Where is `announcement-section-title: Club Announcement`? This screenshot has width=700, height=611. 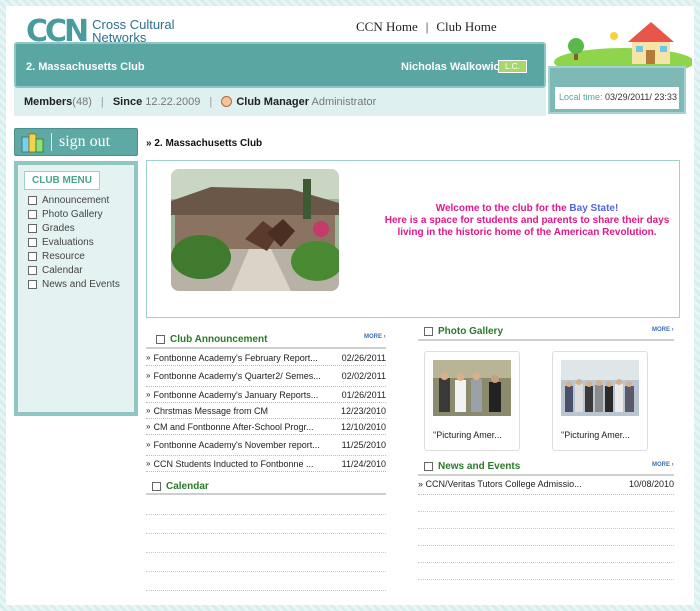
announcement-section-title: Club Announcement is located at coordinates (211, 339).